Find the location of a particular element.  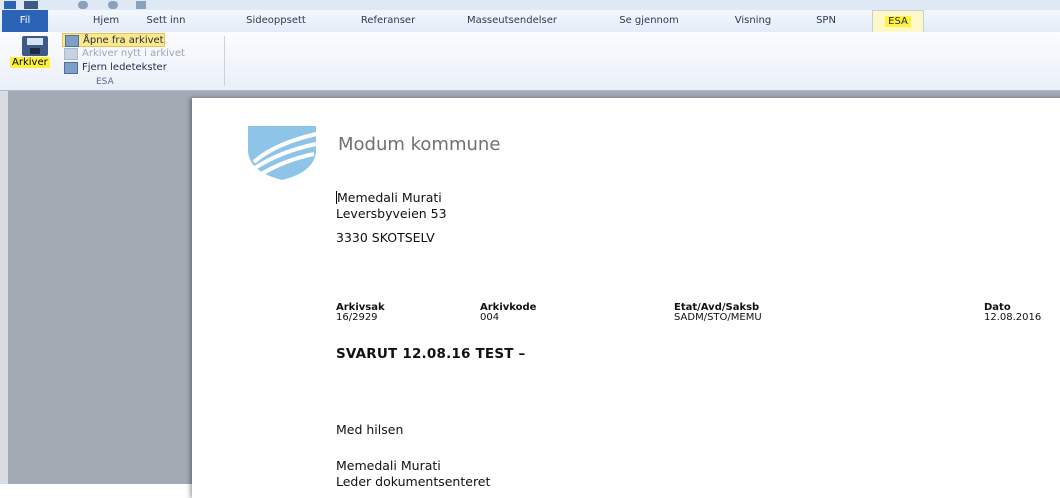

tab-esa-label: ESA is located at coordinates (898, 21).